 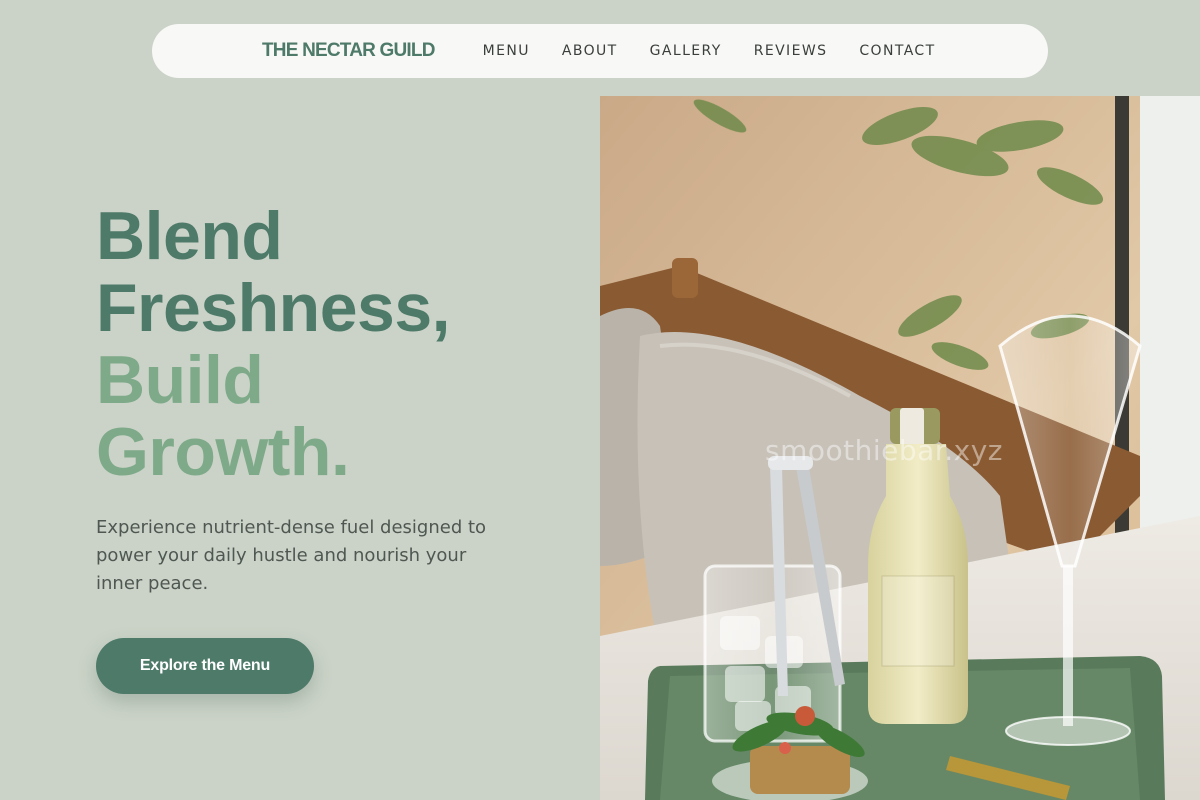 I want to click on nav-item-gallery: GALLERY, so click(x=686, y=51).